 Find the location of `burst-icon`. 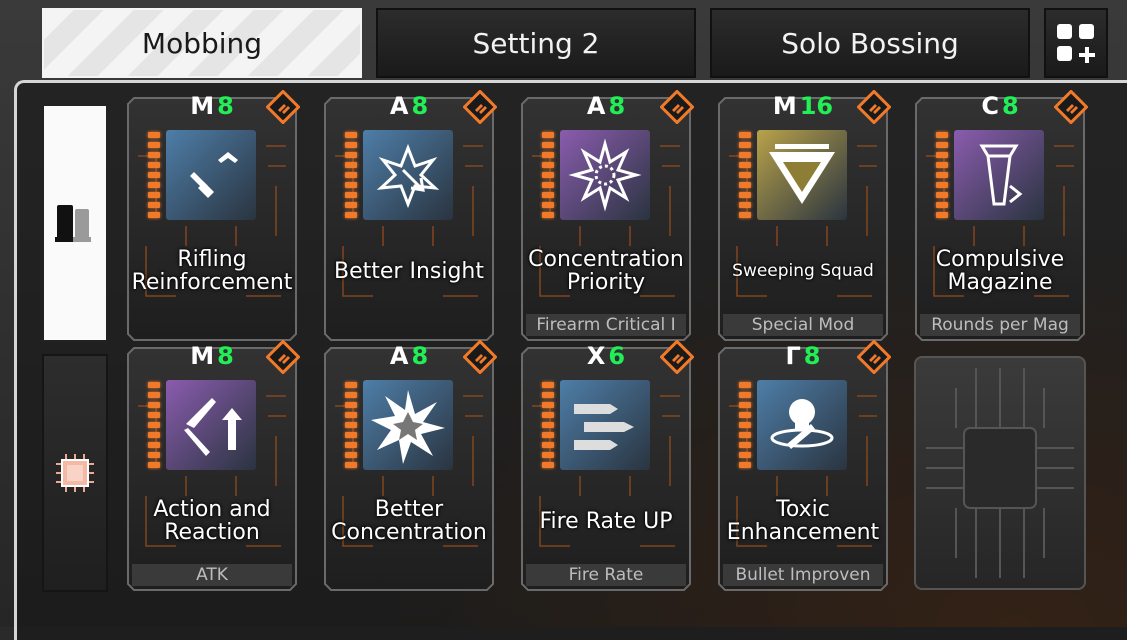

burst-icon is located at coordinates (408, 427).